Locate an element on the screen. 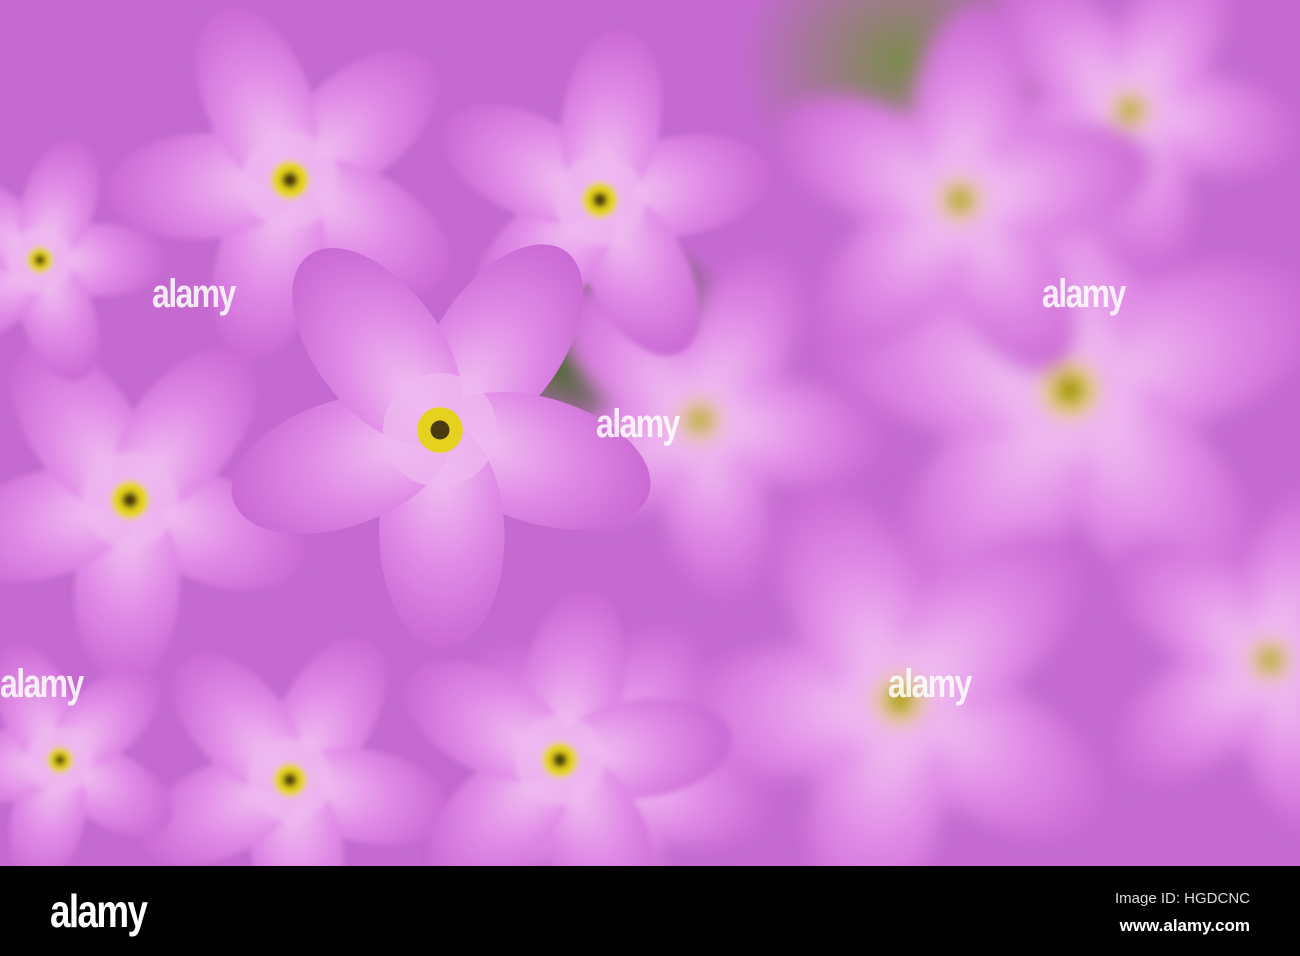 This screenshot has height=956, width=1300. image-id: Image ID: HGDCNC is located at coordinates (1182, 898).